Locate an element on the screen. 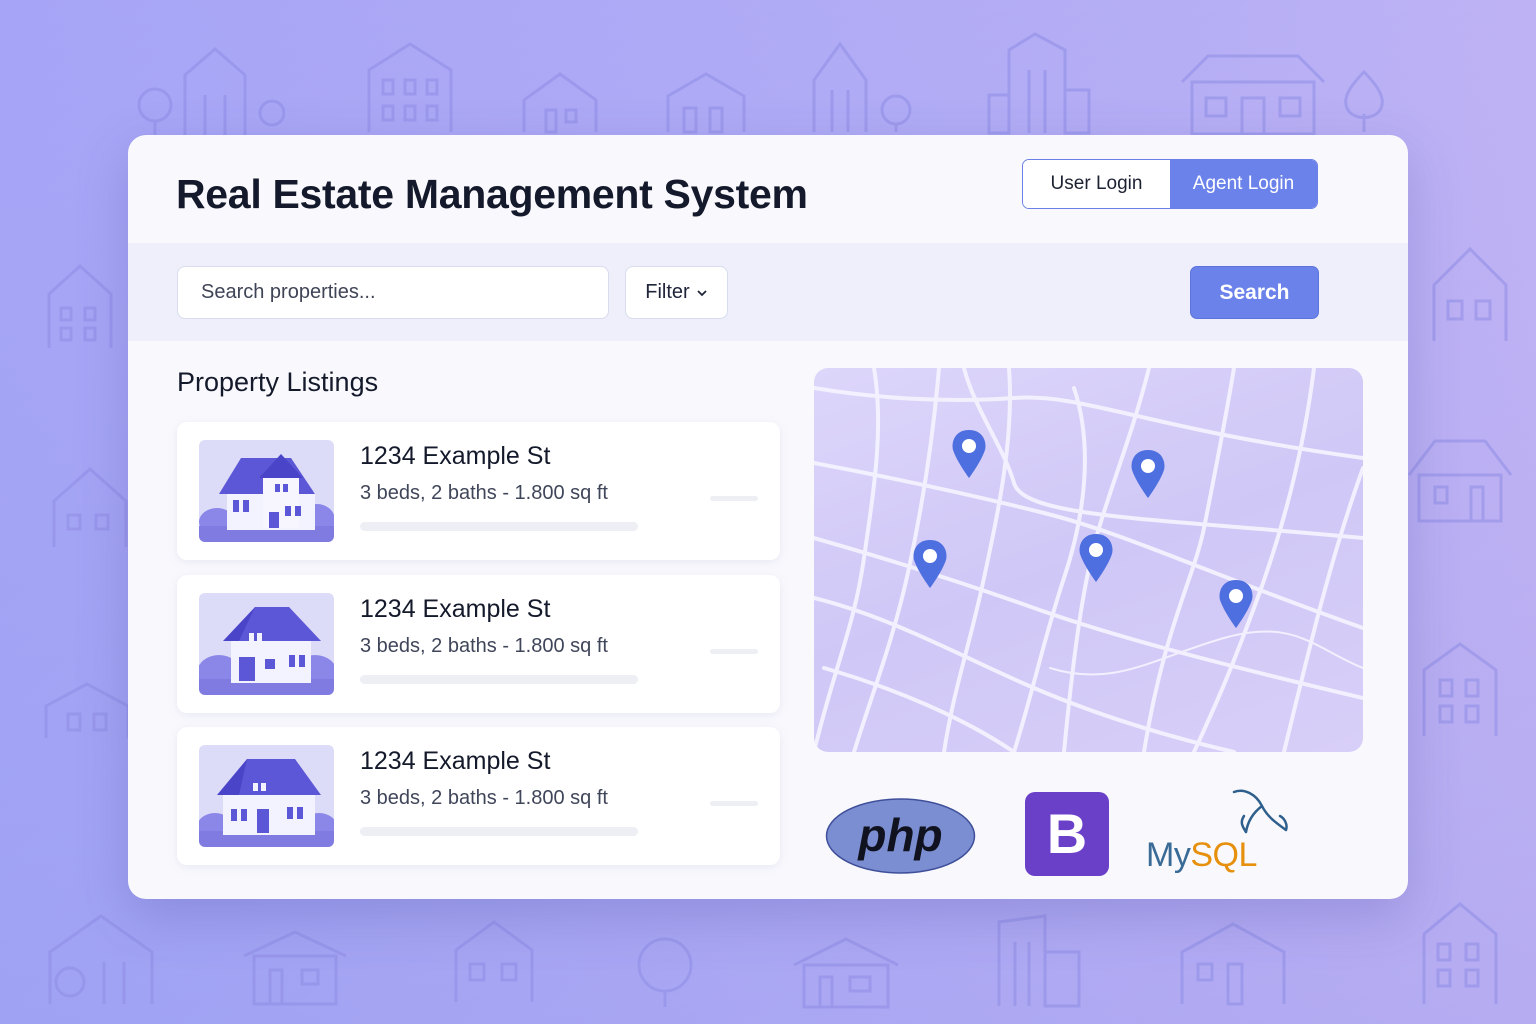 The height and width of the screenshot is (1024, 1536). bootstrap-logo: B is located at coordinates (1067, 834).